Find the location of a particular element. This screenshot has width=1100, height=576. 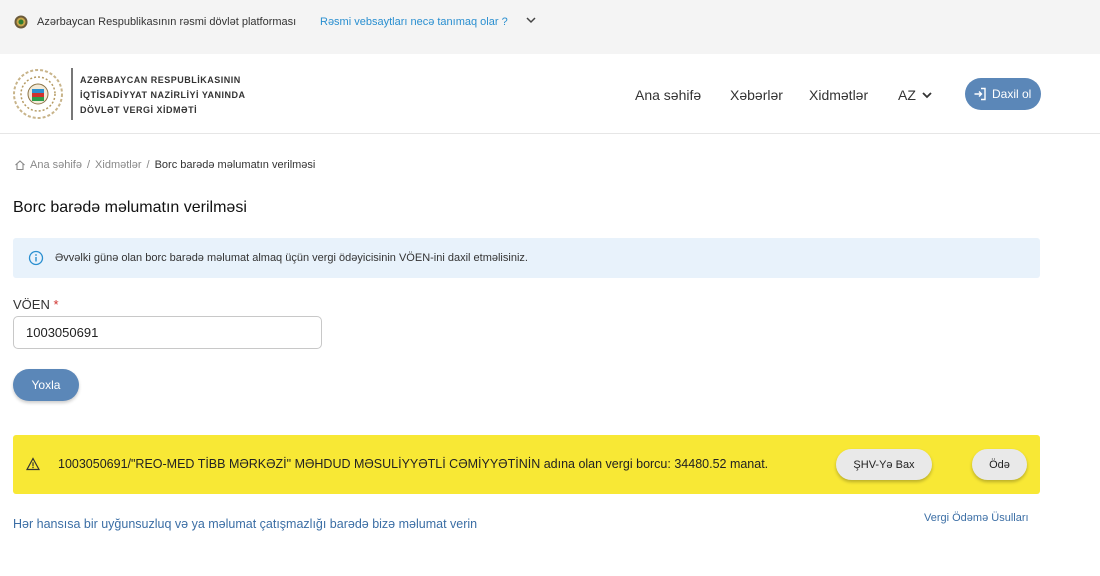

recognize-websites-link: Rəsmi vebsaytları necə tanımaq olar ? is located at coordinates (414, 22).